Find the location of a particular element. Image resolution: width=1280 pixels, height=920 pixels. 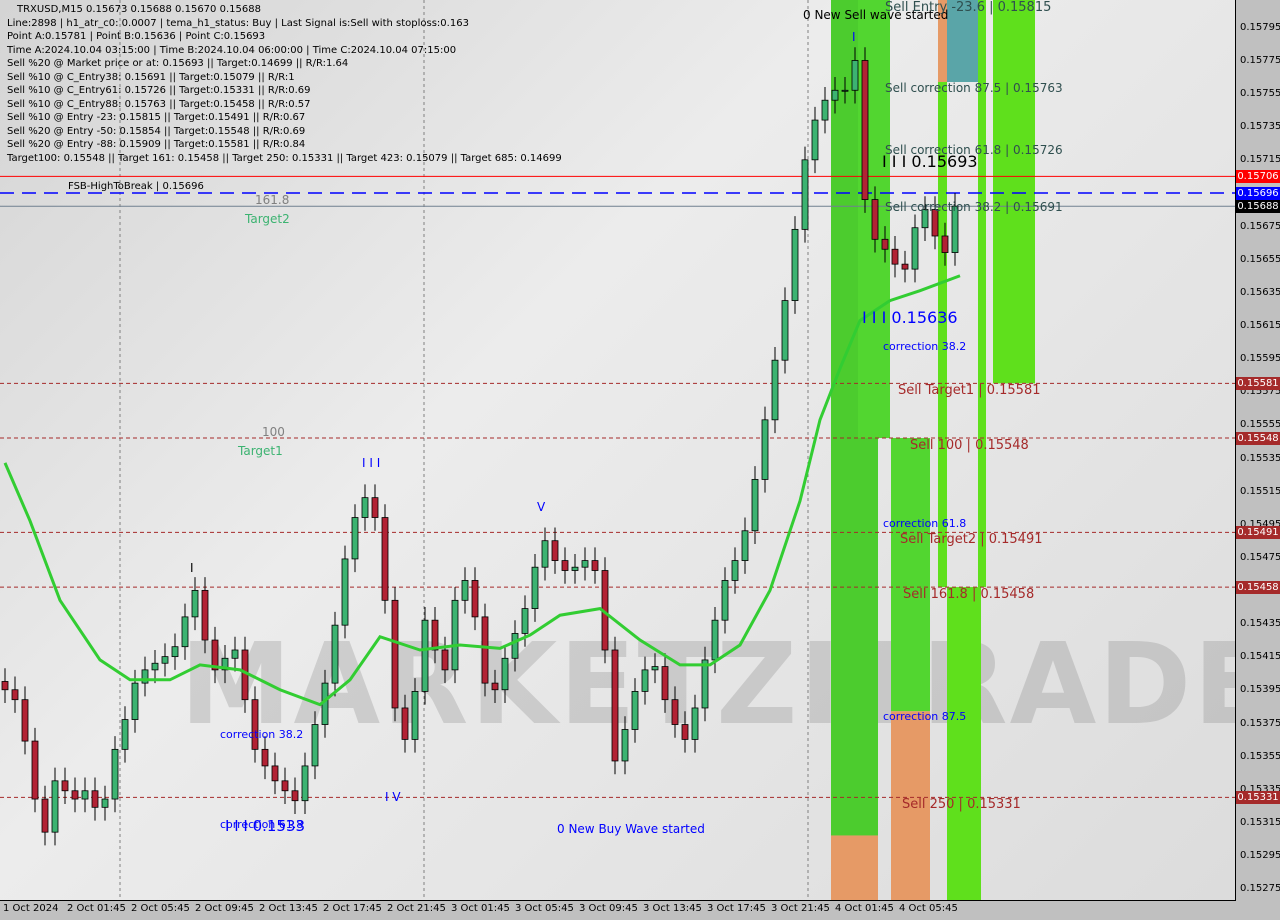

price-tick: 0.15395 is located at coordinates (1260, 690).